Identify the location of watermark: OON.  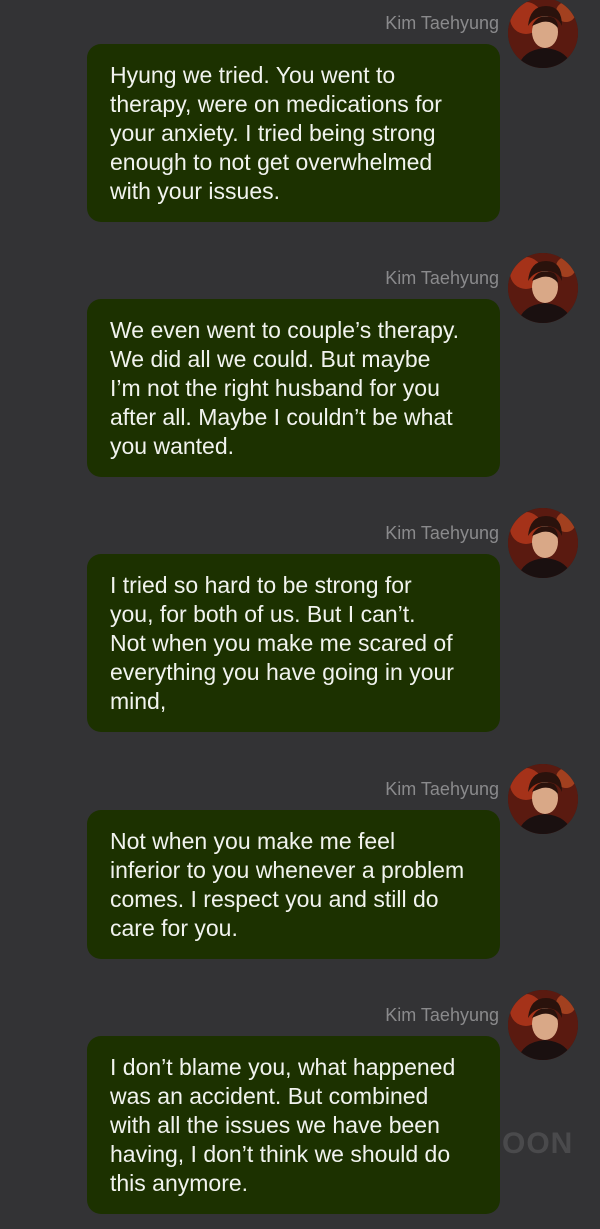
(538, 1143).